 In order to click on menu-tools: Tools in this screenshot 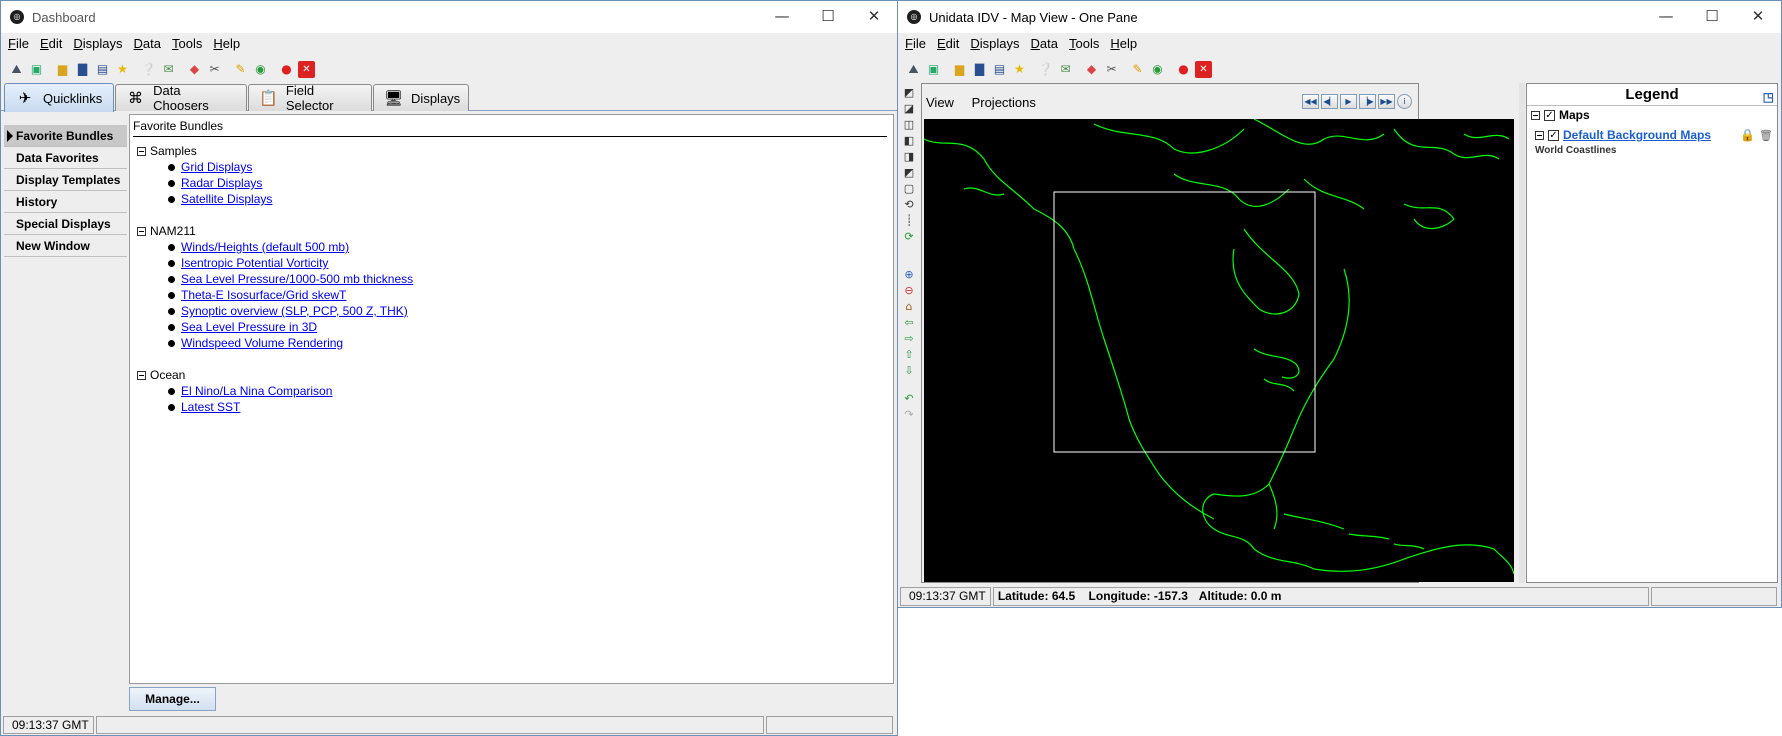, I will do `click(187, 43)`.